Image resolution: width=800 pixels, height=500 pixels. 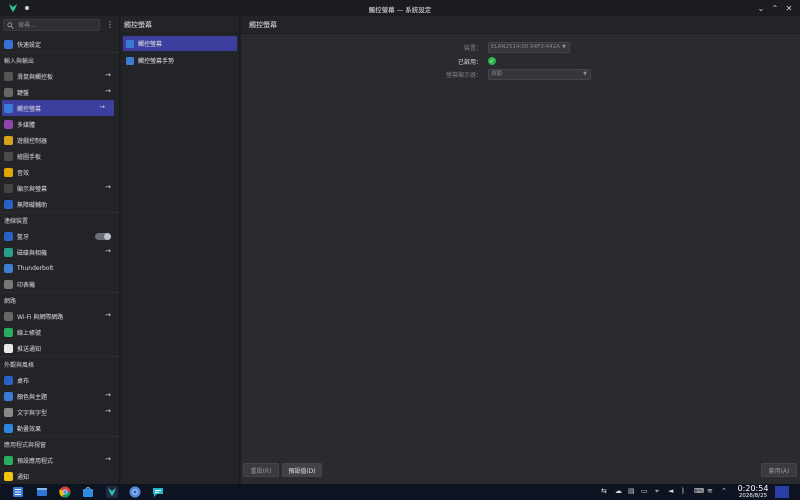 I want to click on sidebar-item-label: 觸控螢幕, so click(x=29, y=109).